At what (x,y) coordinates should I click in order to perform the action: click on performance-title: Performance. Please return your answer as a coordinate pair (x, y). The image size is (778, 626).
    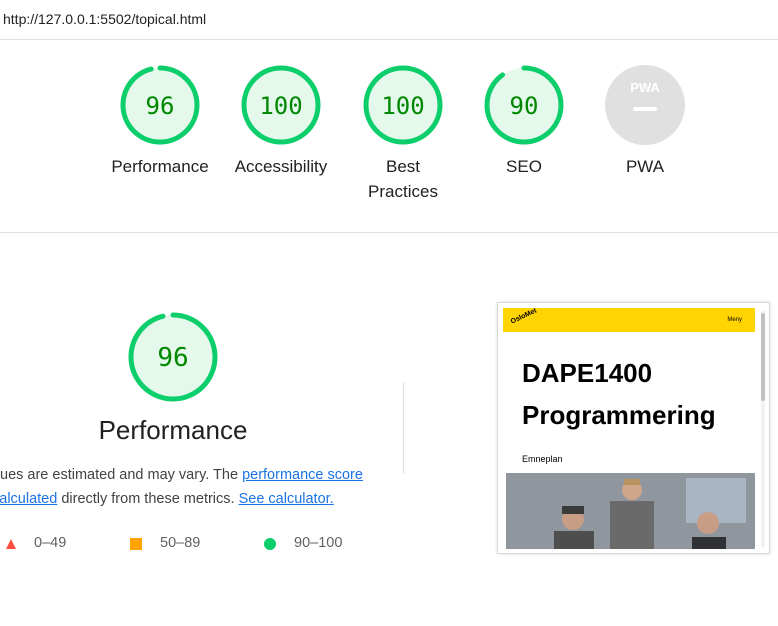
    Looking at the image, I should click on (173, 430).